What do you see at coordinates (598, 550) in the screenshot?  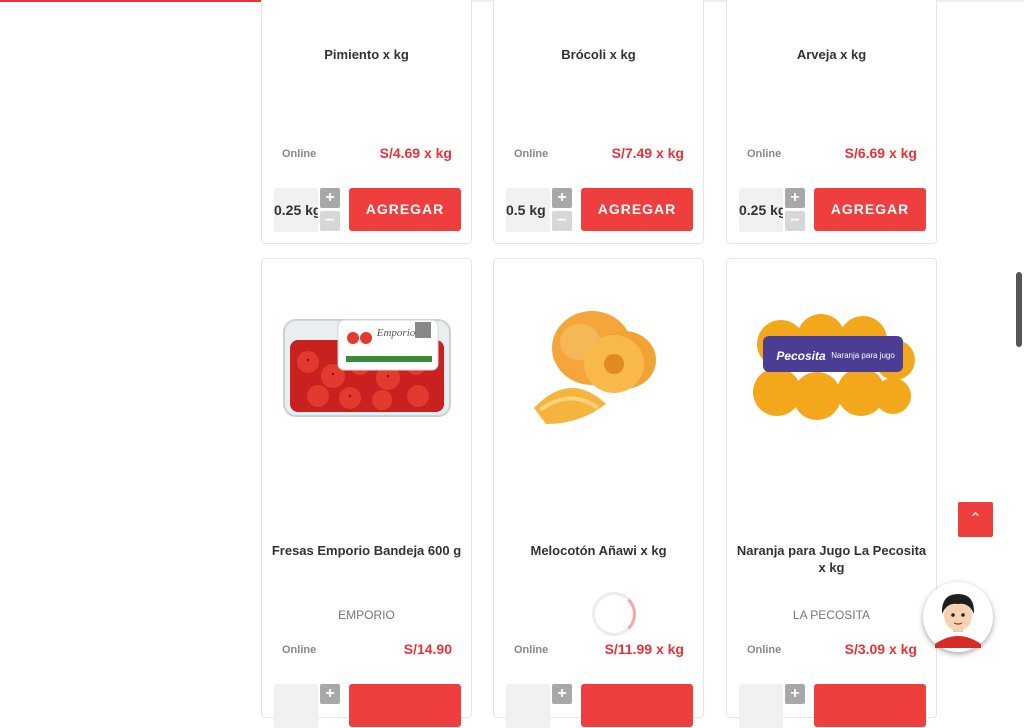 I see `product-name: Melocotón Añawi x kg` at bounding box center [598, 550].